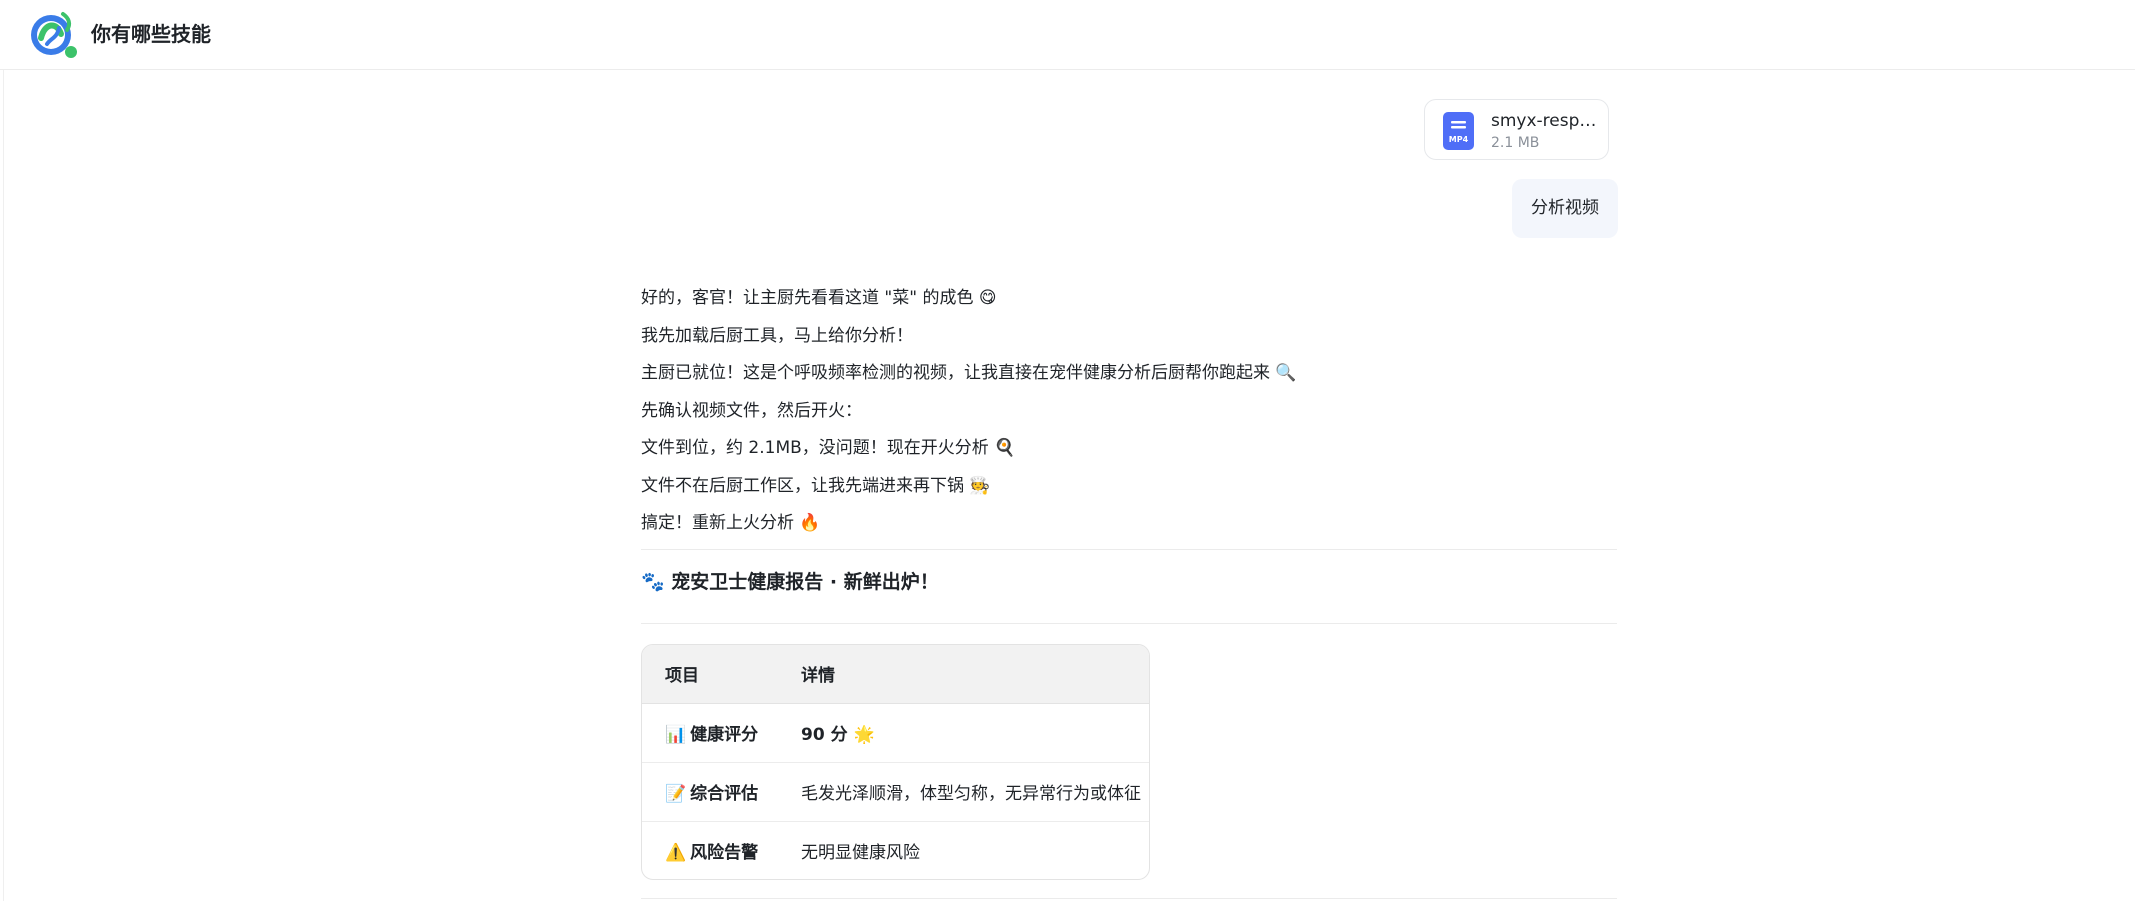 The width and height of the screenshot is (2135, 901). Describe the element at coordinates (987, 298) in the screenshot. I see `yum-emoji-icon: 😋` at that location.